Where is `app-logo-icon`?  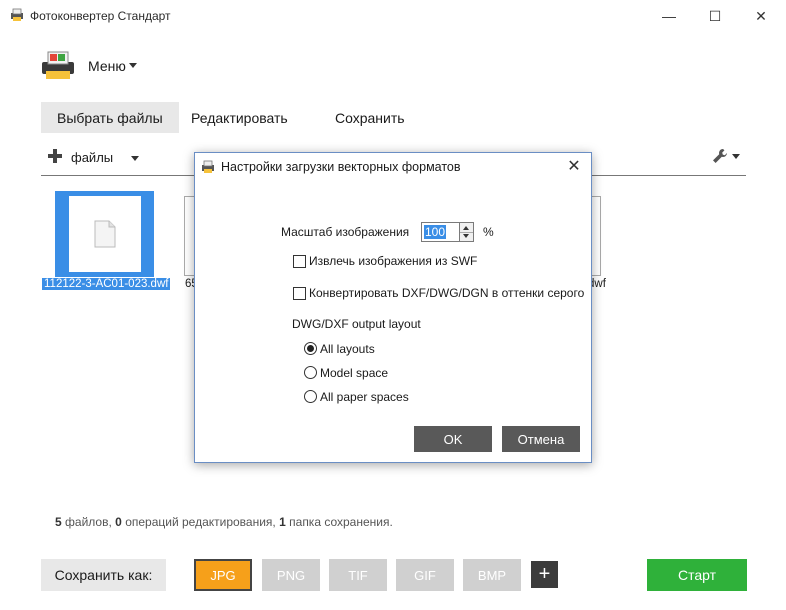 app-logo-icon is located at coordinates (58, 65).